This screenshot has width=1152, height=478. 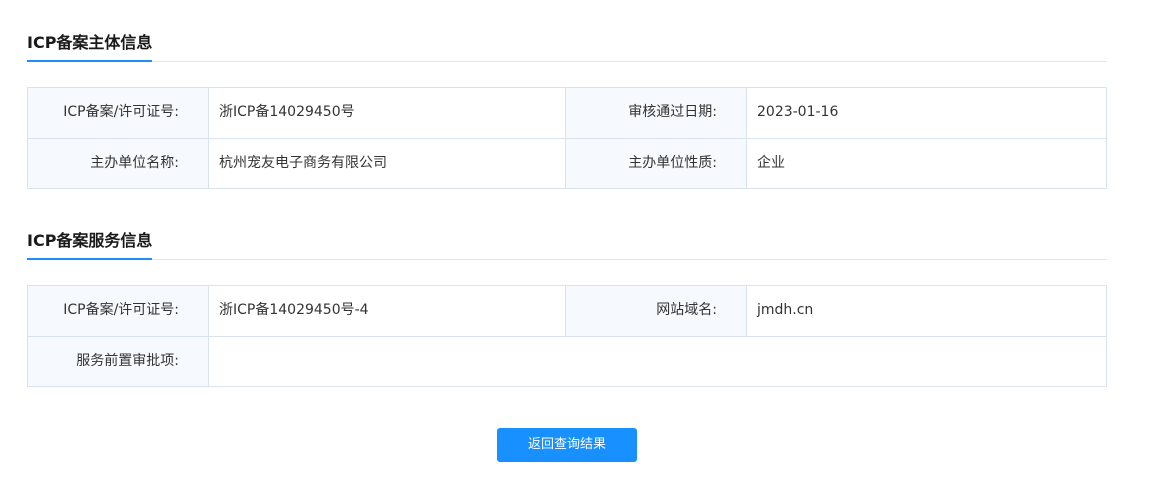 What do you see at coordinates (90, 245) in the screenshot?
I see `service-section-title: ICP备案服务信息` at bounding box center [90, 245].